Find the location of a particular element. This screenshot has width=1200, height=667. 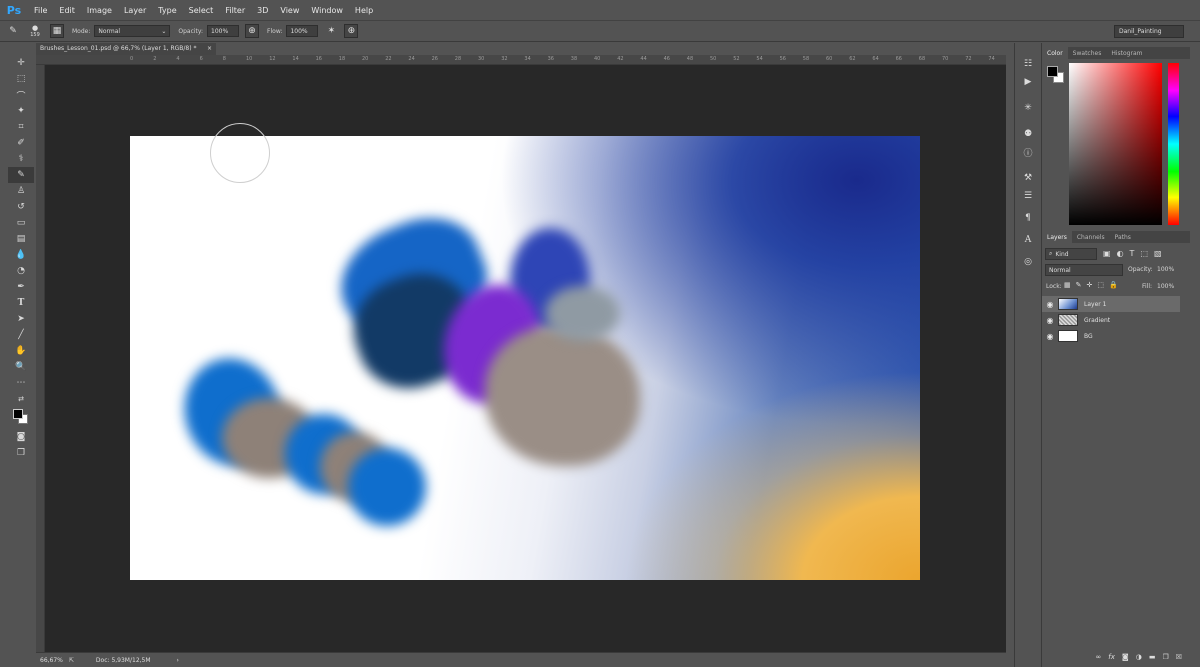

clone-source-icon: ⚉ is located at coordinates (1028, 134).